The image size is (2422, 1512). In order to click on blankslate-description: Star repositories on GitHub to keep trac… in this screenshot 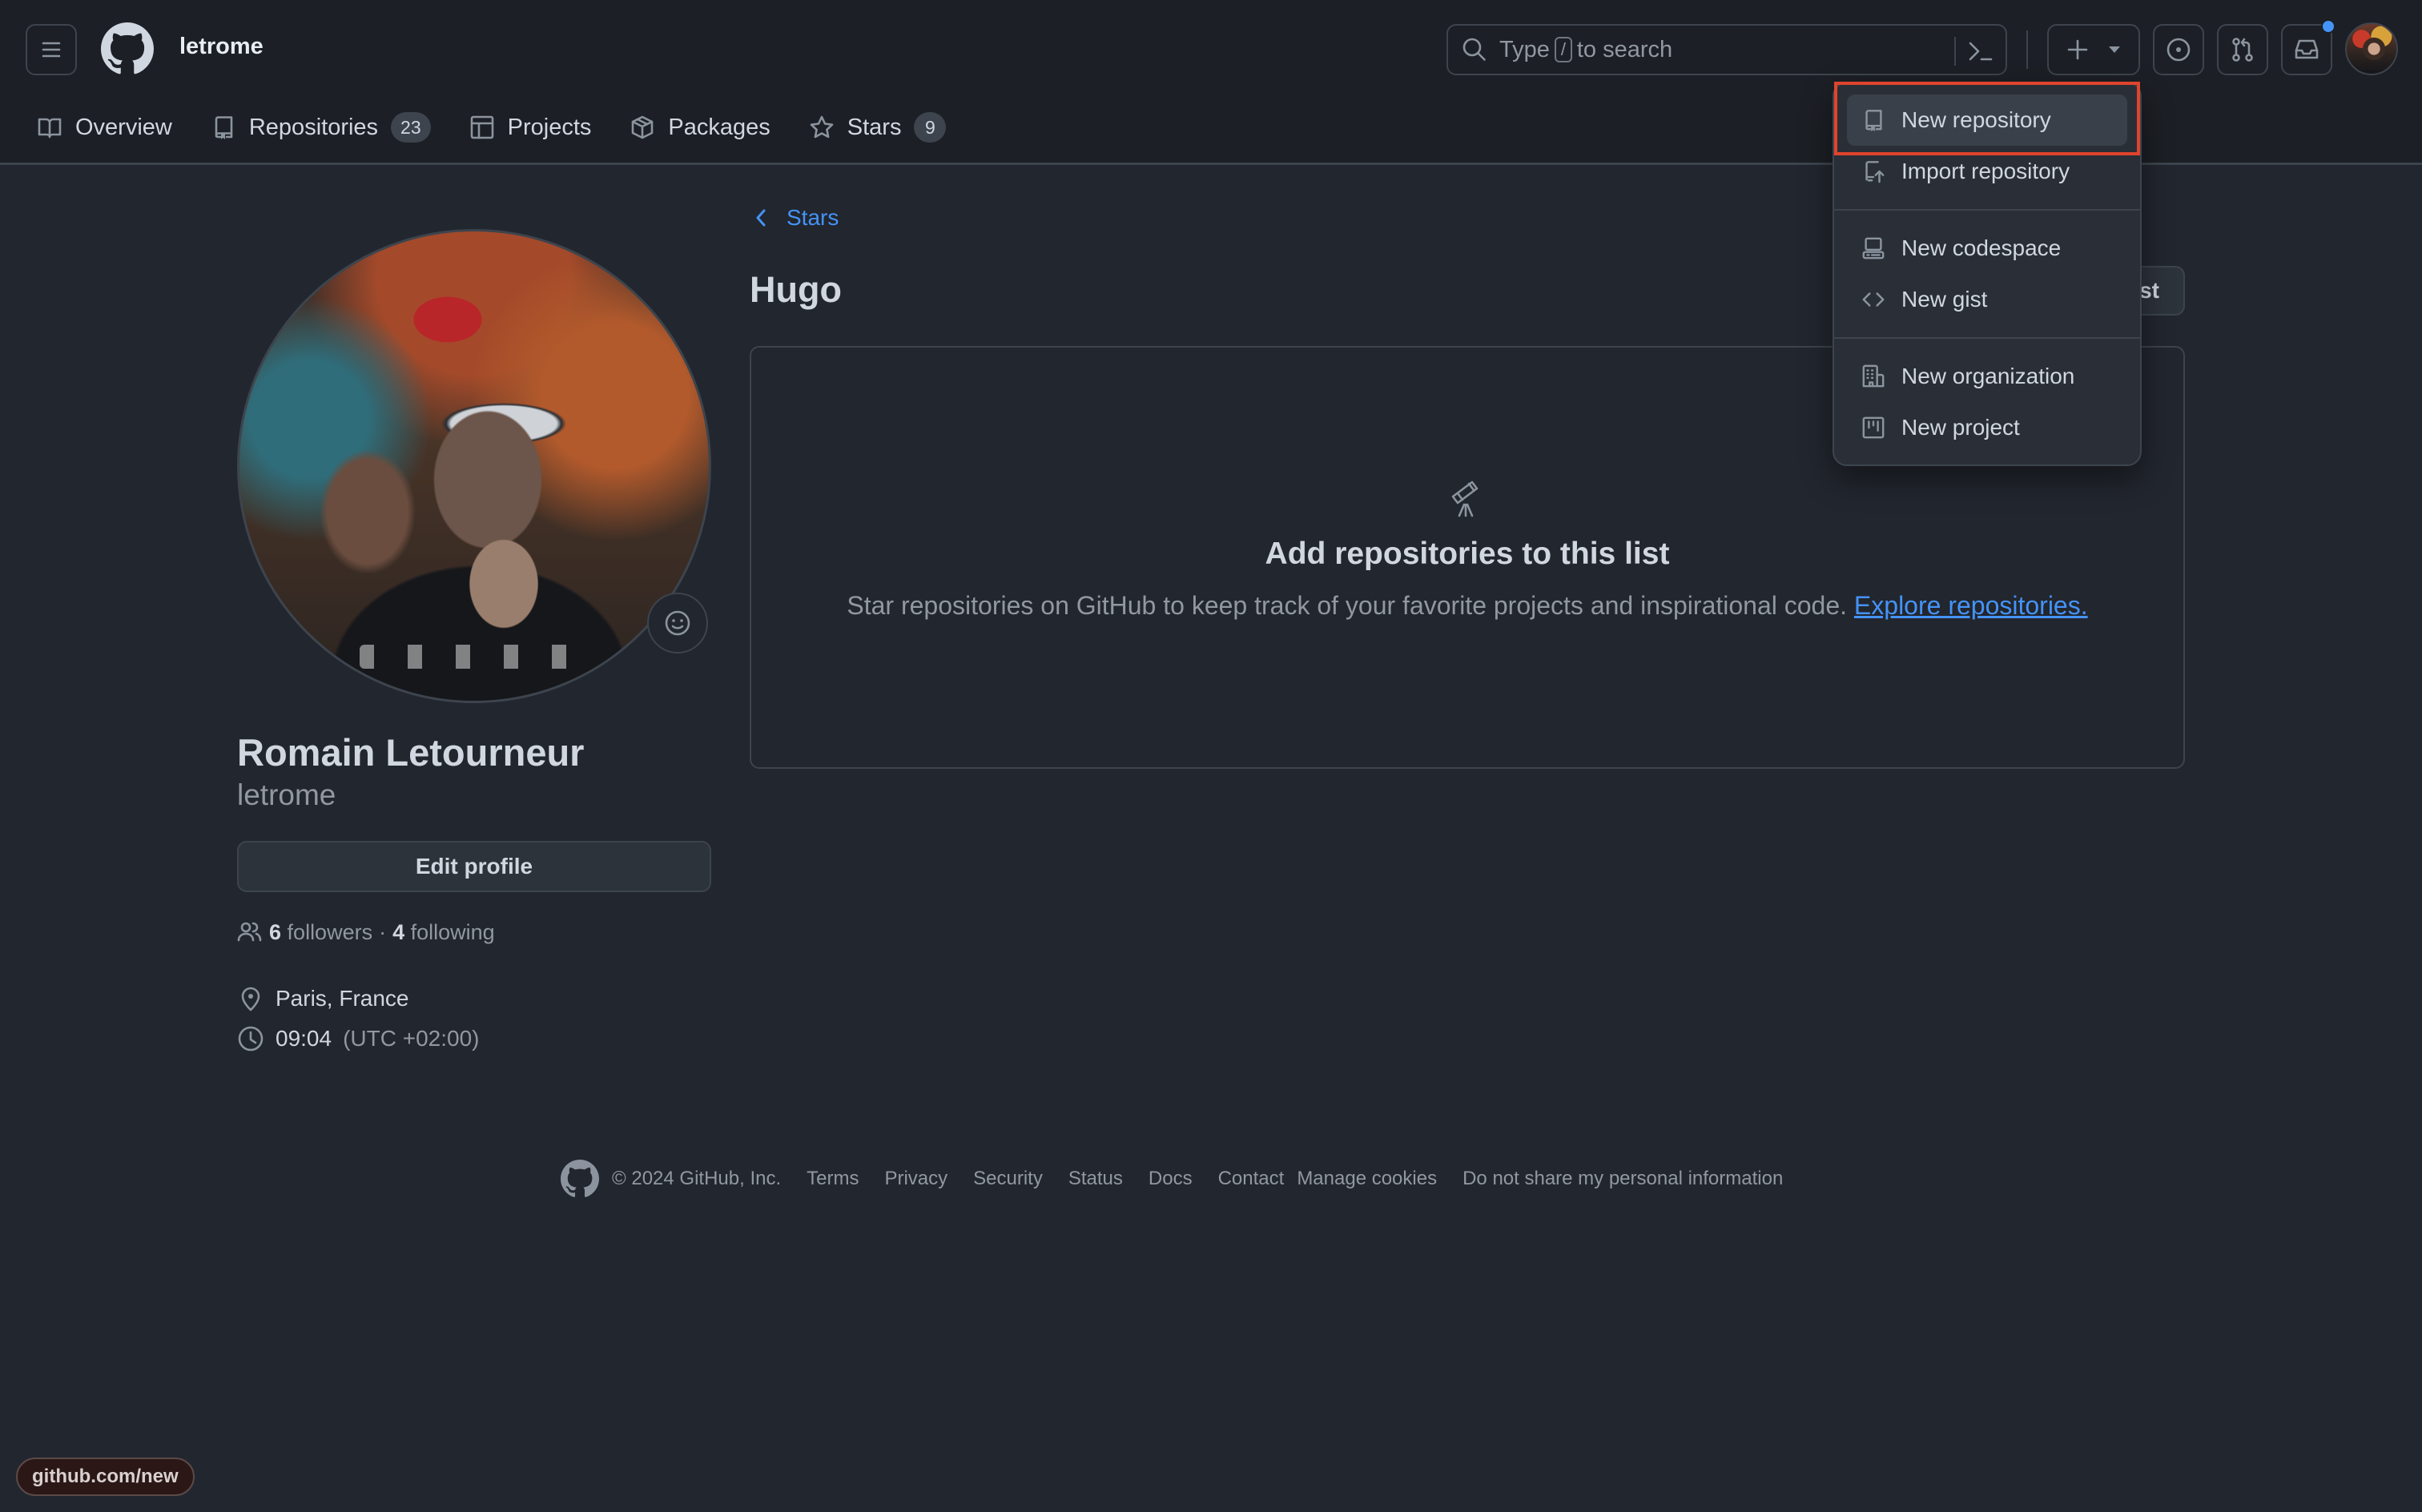, I will do `click(1467, 606)`.